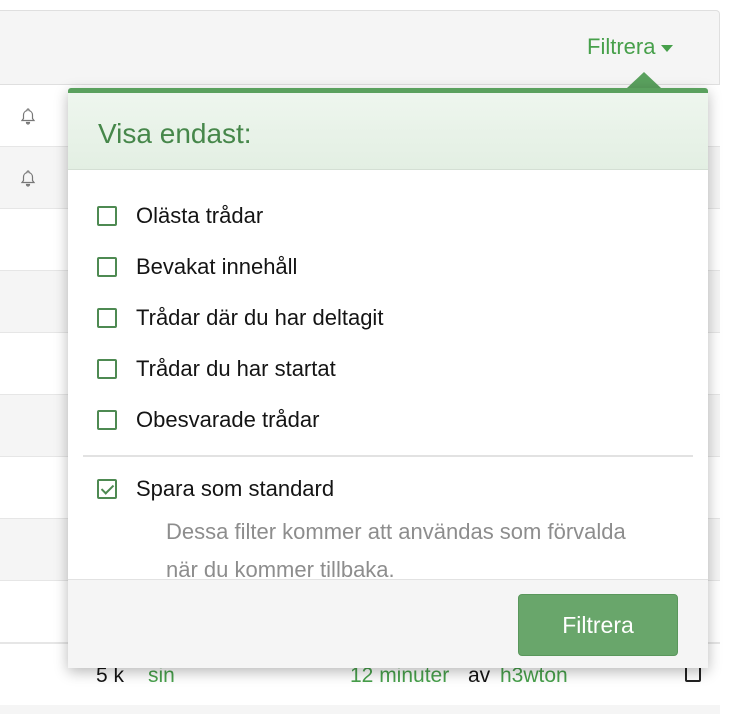 The height and width of the screenshot is (714, 738). Describe the element at coordinates (667, 48) in the screenshot. I see `caret-down-icon` at that location.